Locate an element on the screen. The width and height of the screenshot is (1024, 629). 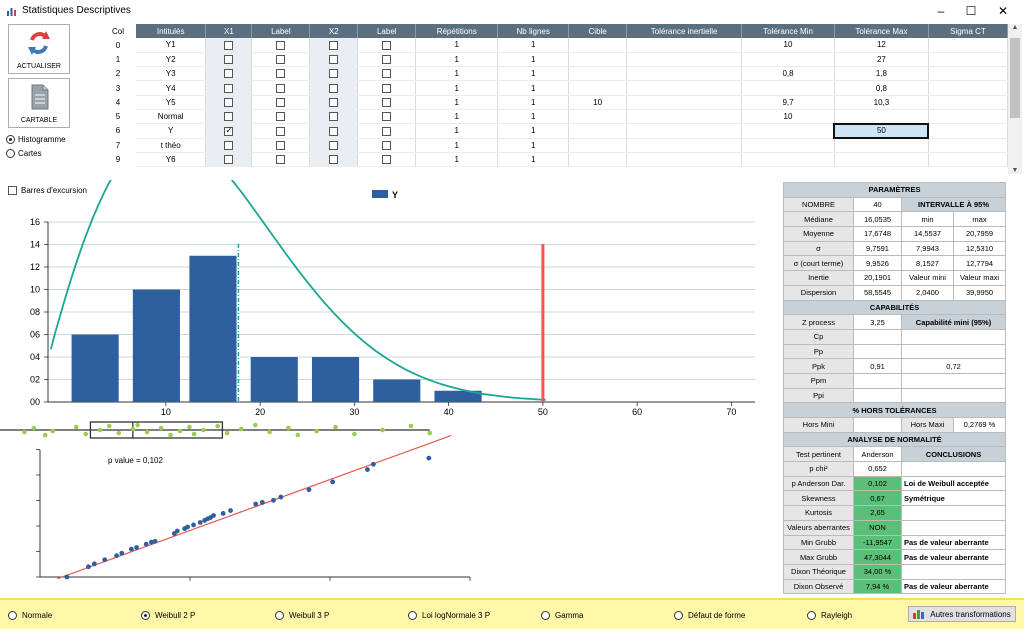
row-index: 6 is located at coordinates (118, 131).